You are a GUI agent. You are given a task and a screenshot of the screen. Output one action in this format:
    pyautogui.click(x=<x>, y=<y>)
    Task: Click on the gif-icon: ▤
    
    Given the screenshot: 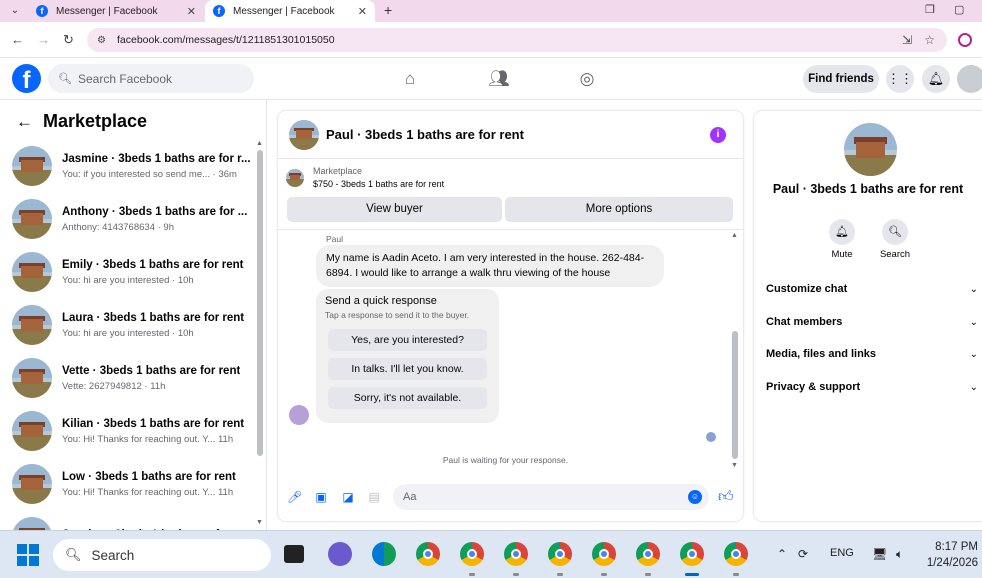 What is the action you would take?
    pyautogui.click(x=374, y=497)
    